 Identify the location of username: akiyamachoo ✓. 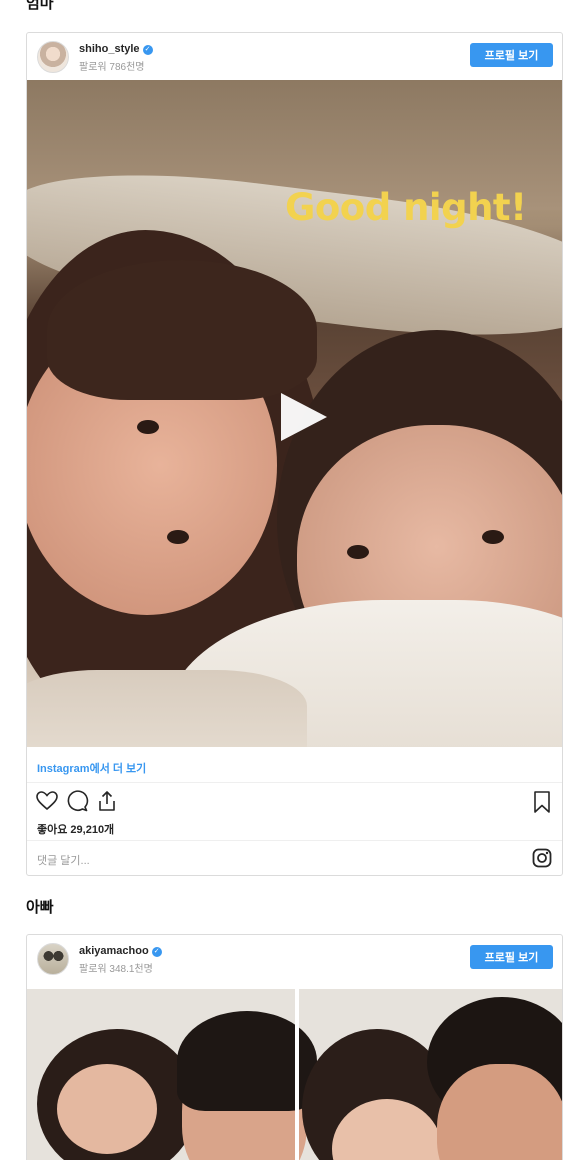
(120, 951).